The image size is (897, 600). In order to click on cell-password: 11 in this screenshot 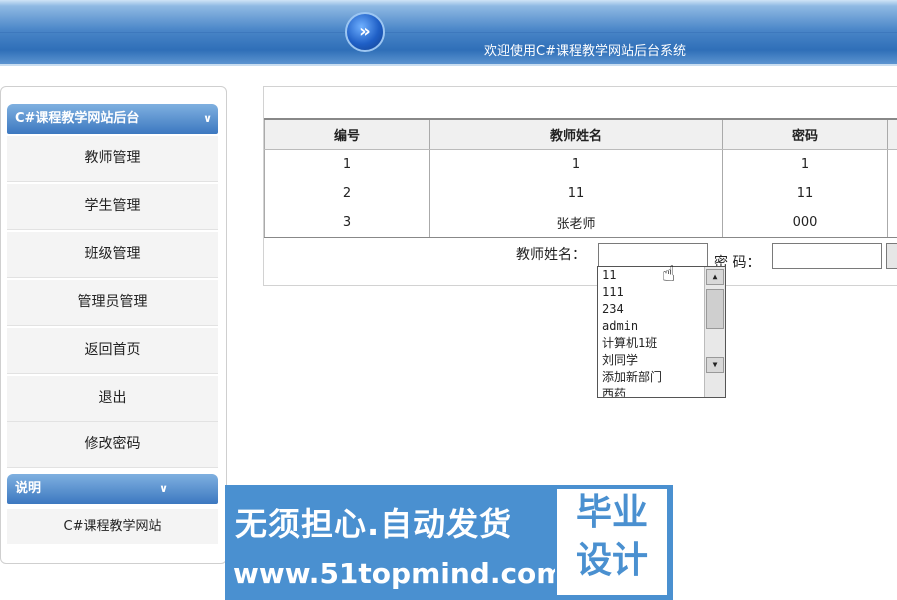, I will do `click(805, 193)`.